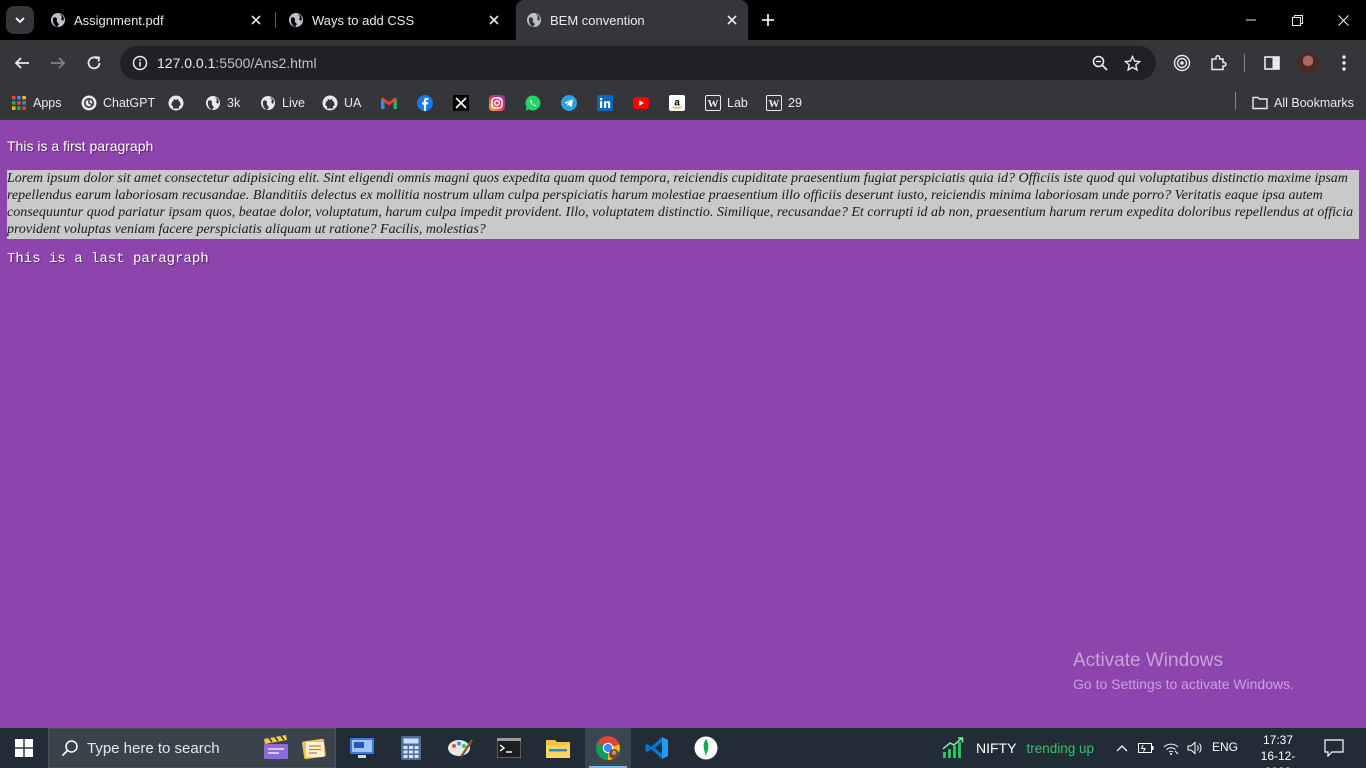  I want to click on bookmark-youtube, so click(641, 103).